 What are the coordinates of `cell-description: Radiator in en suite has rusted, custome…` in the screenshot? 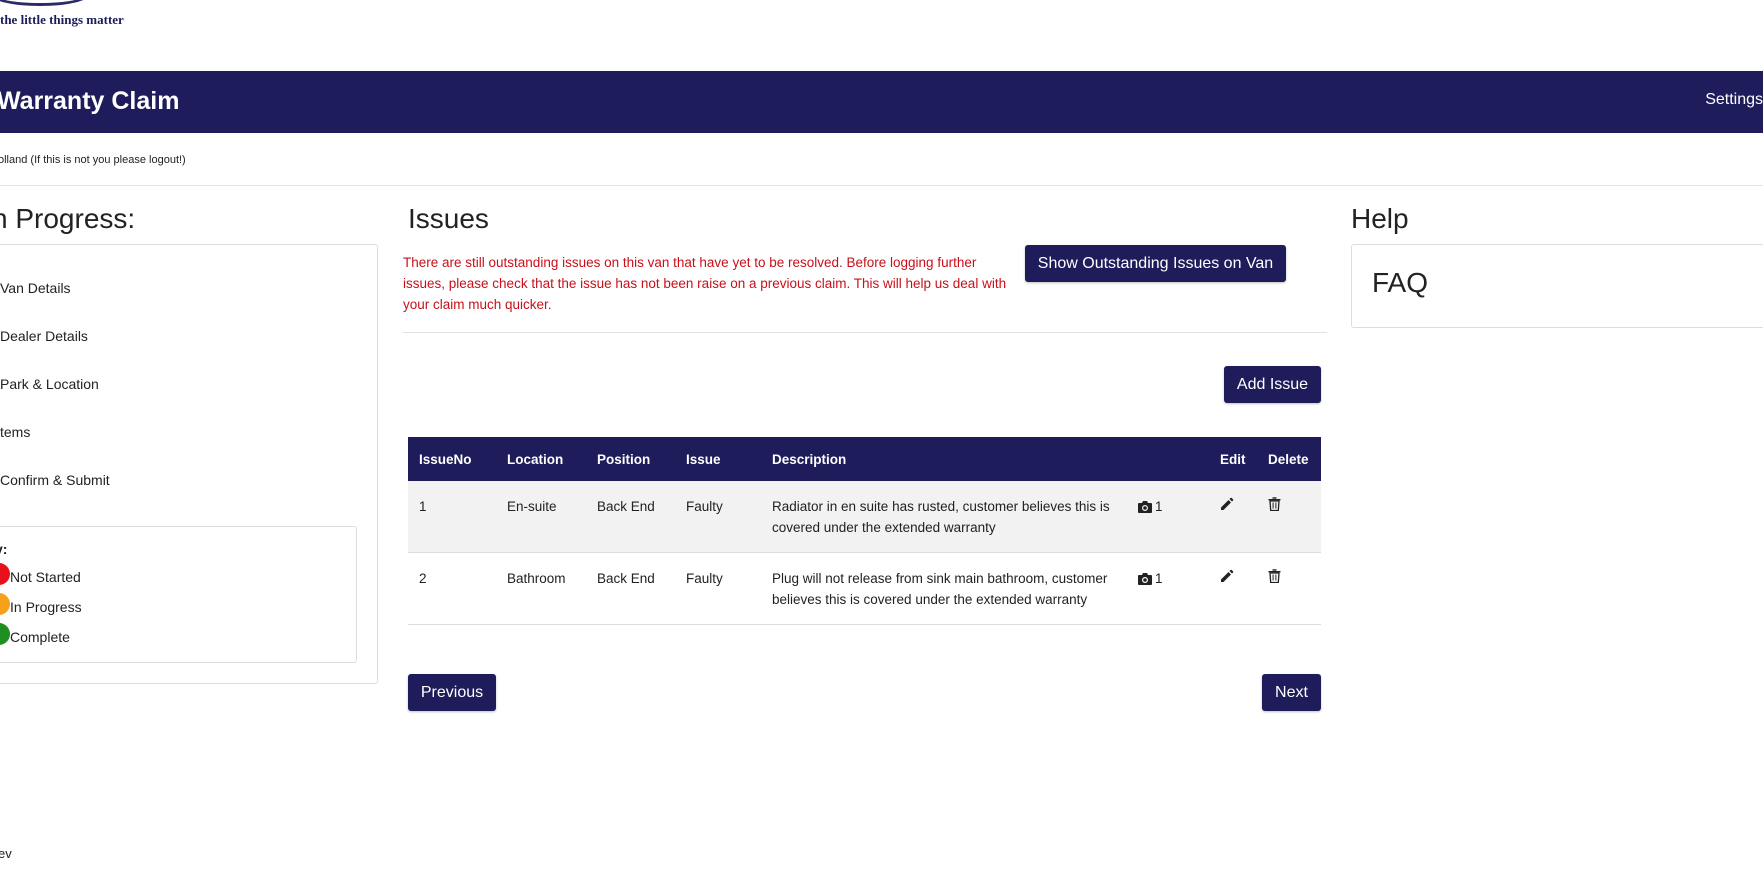 It's located at (944, 517).